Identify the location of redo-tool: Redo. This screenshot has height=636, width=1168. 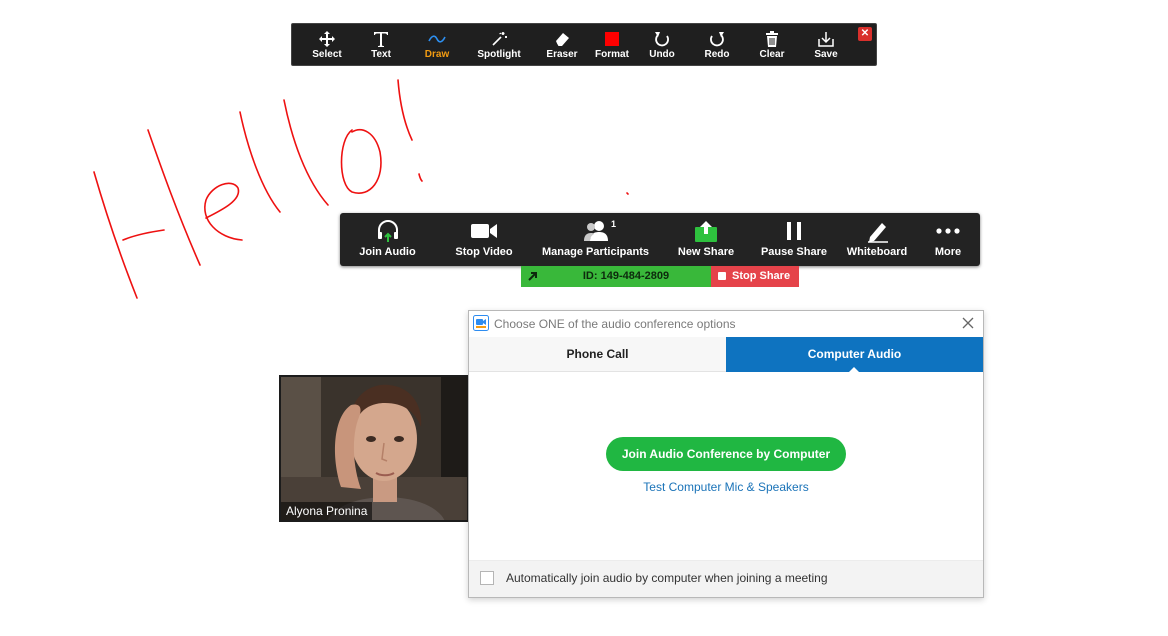
(717, 45).